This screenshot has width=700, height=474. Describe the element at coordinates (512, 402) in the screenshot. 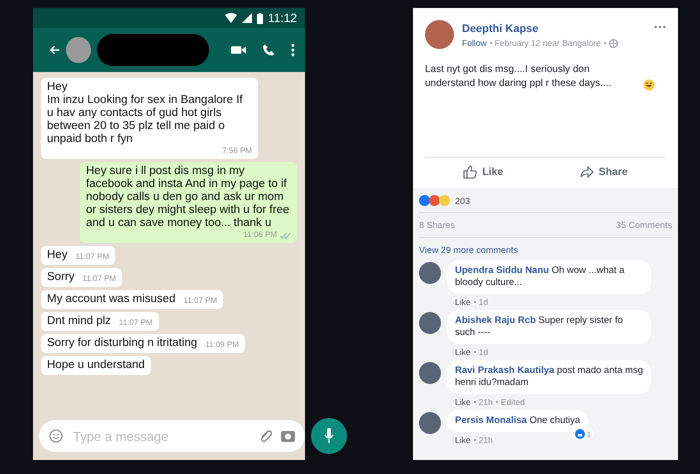

I see `edited-label: Edited` at that location.